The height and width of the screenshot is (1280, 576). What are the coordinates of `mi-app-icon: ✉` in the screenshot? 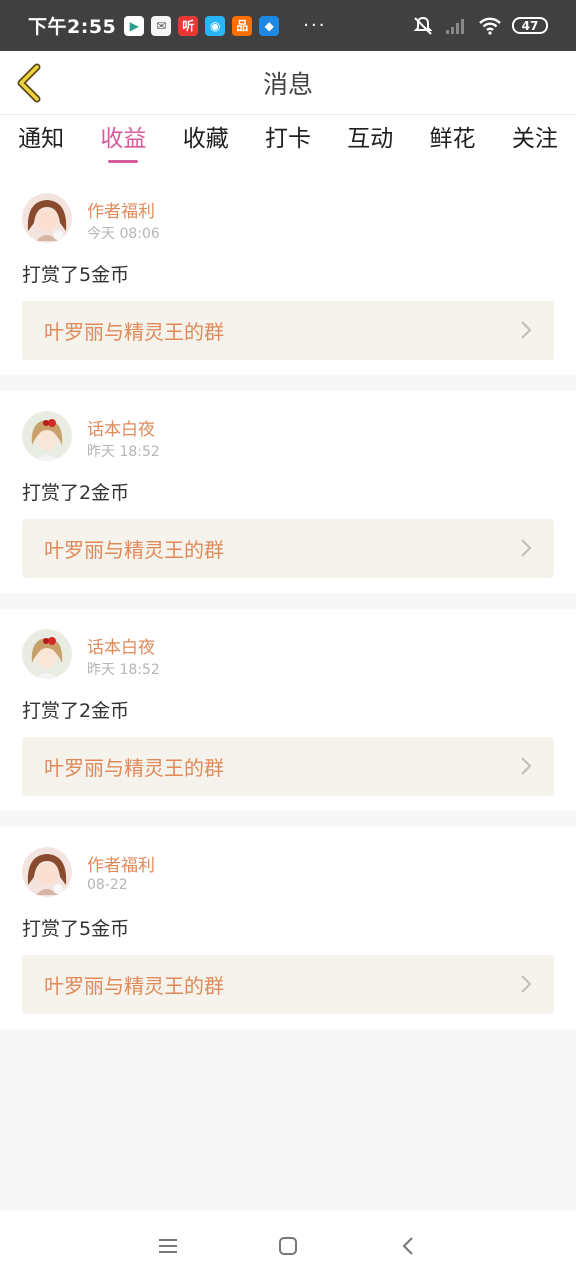 It's located at (161, 25).